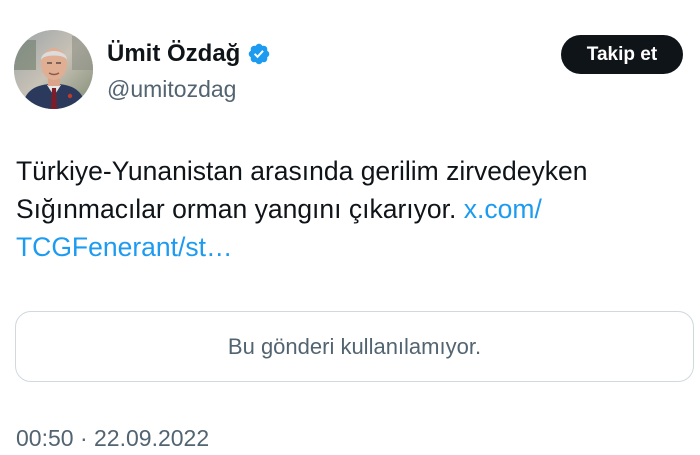 Image resolution: width=700 pixels, height=455 pixels. I want to click on author-handle: @umitozdag, so click(171, 89).